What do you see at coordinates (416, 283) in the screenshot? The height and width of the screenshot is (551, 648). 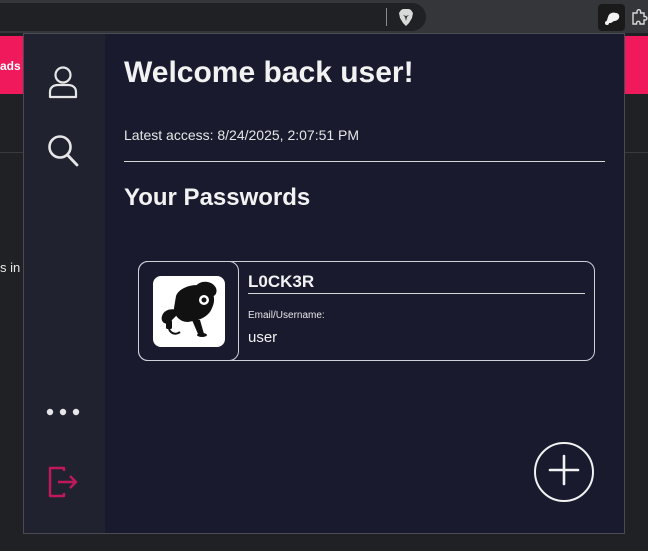 I see `password-card-title: L0CK3R` at bounding box center [416, 283].